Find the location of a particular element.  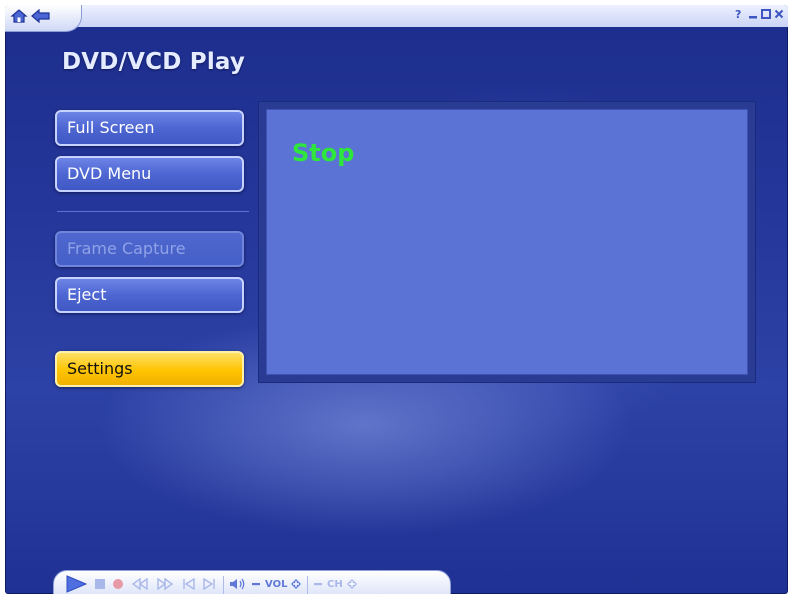

back-arrow-icon is located at coordinates (41, 16).